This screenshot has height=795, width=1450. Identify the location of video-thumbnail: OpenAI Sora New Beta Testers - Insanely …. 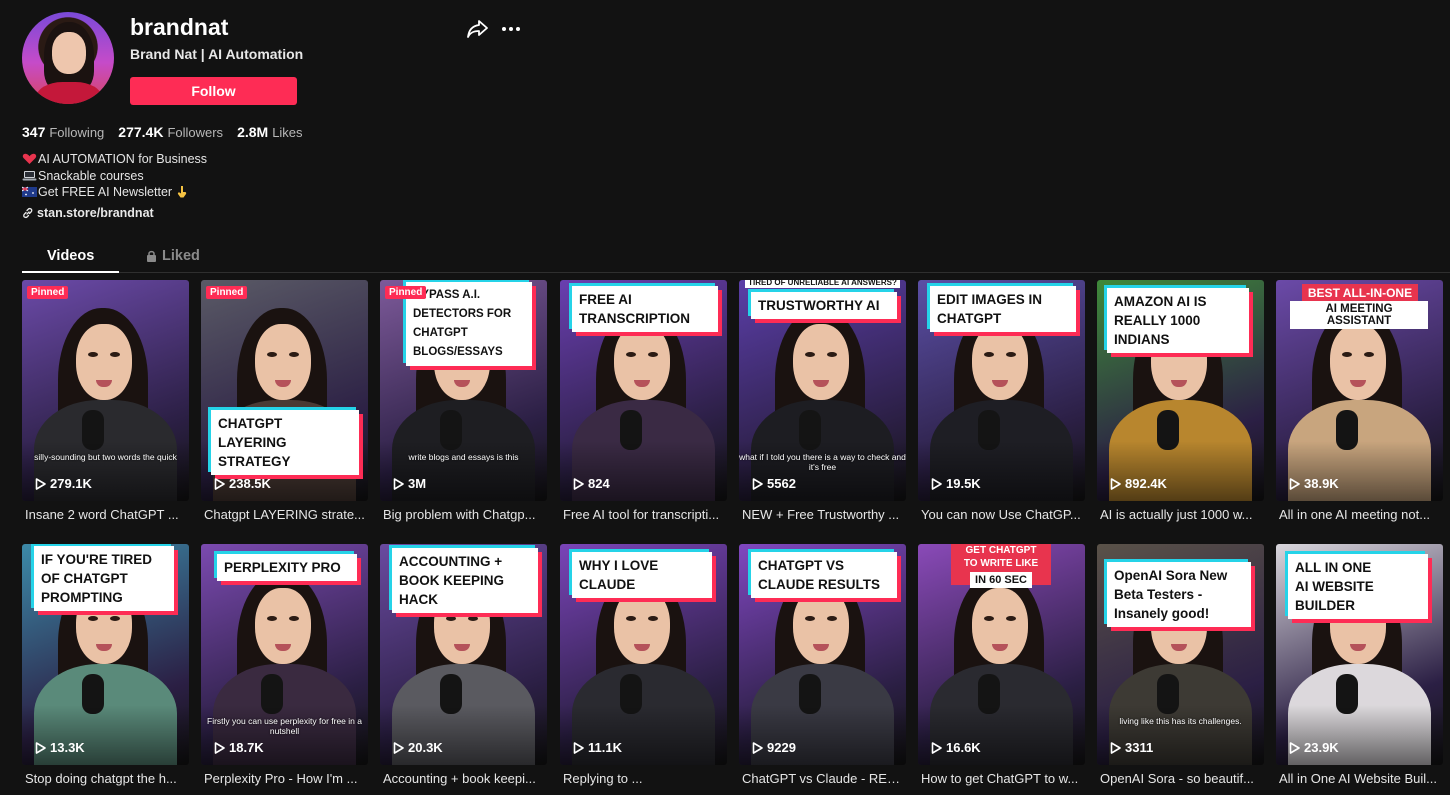
(1180, 654).